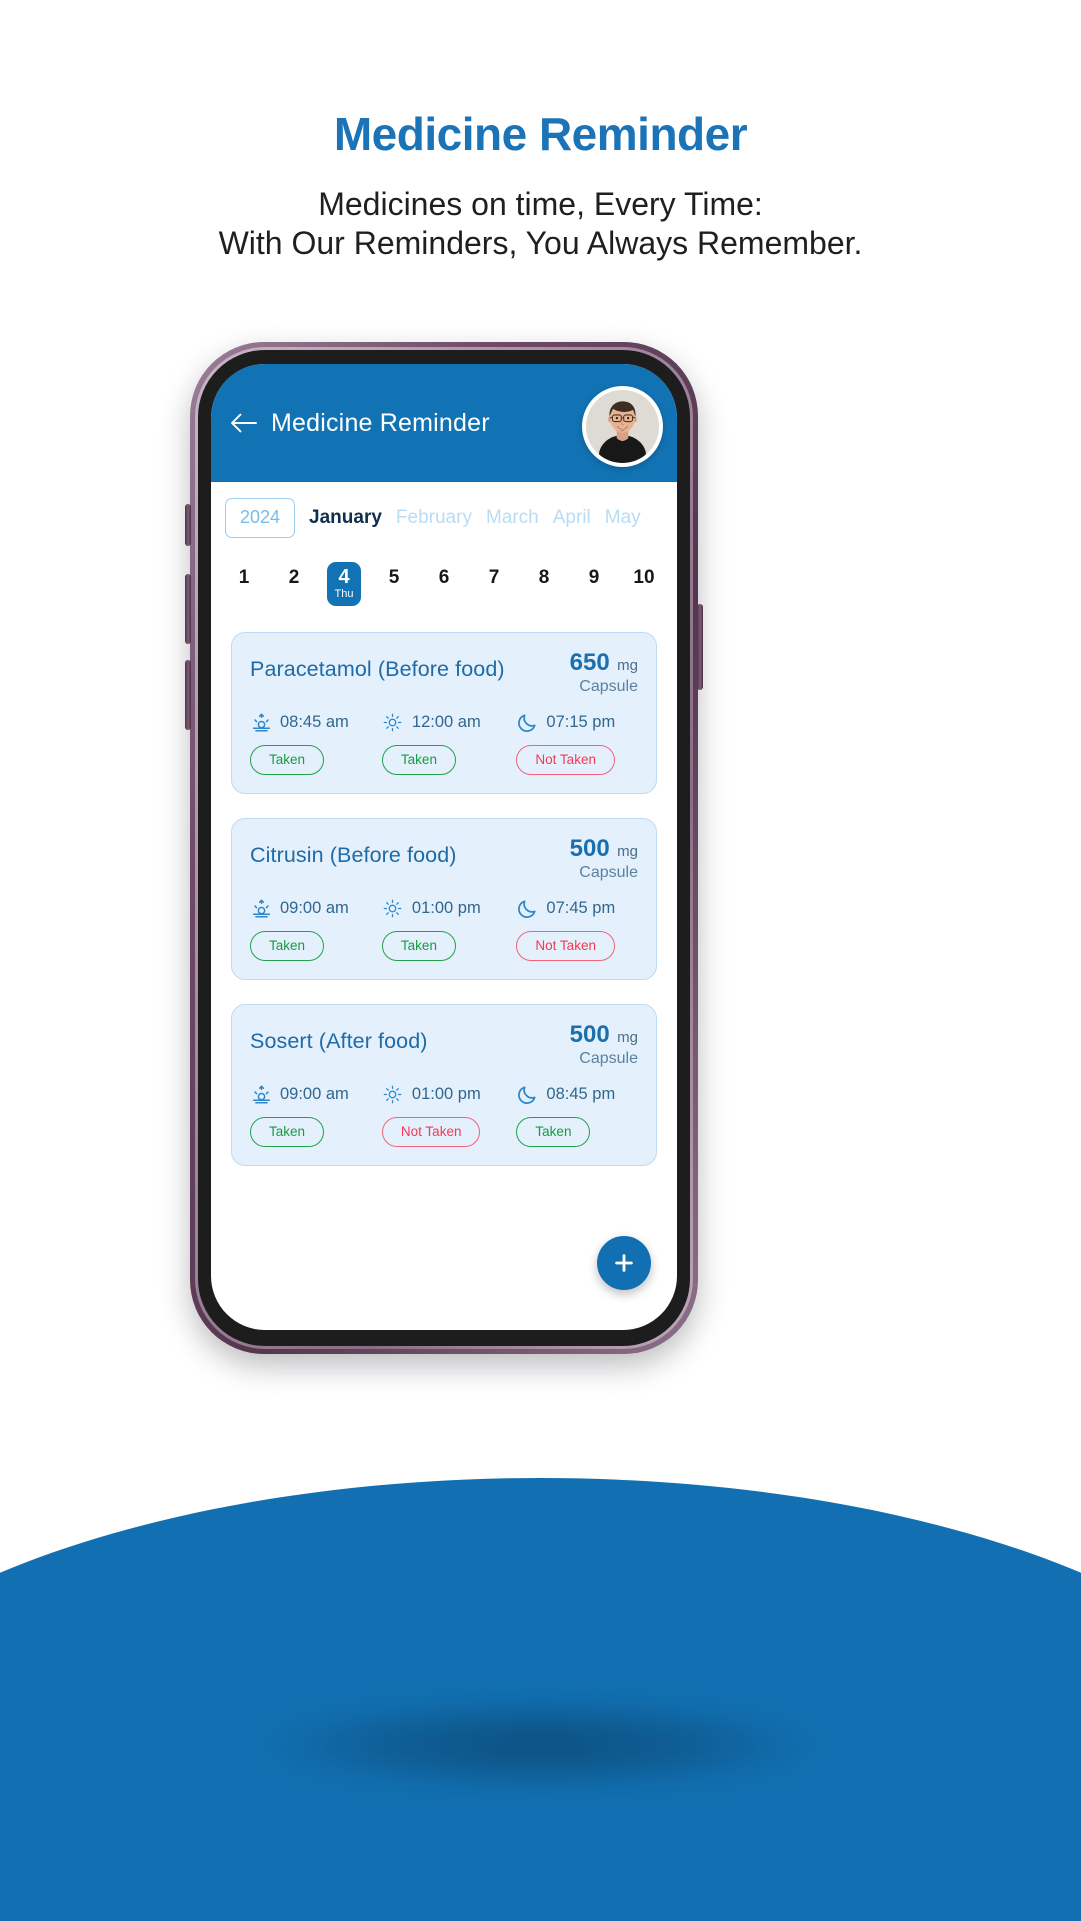 This screenshot has height=1921, width=1081. What do you see at coordinates (581, 1094) in the screenshot?
I see `slot-time: 08:45 pm` at bounding box center [581, 1094].